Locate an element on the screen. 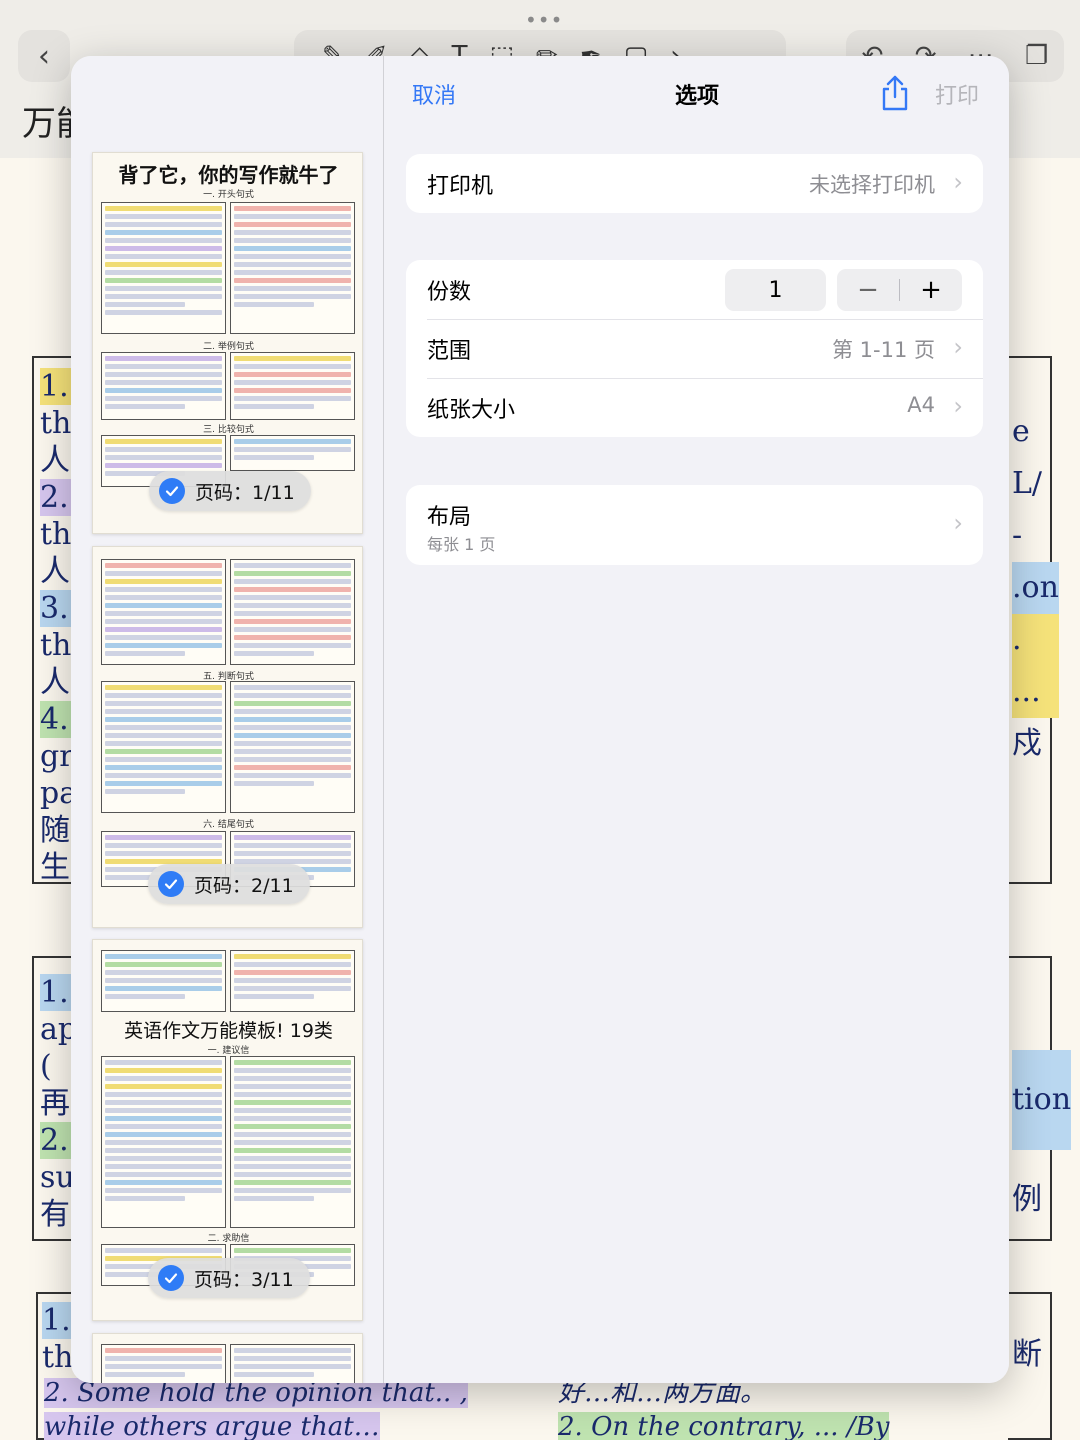 The height and width of the screenshot is (1440, 1080). print-button: 打印 is located at coordinates (957, 94).